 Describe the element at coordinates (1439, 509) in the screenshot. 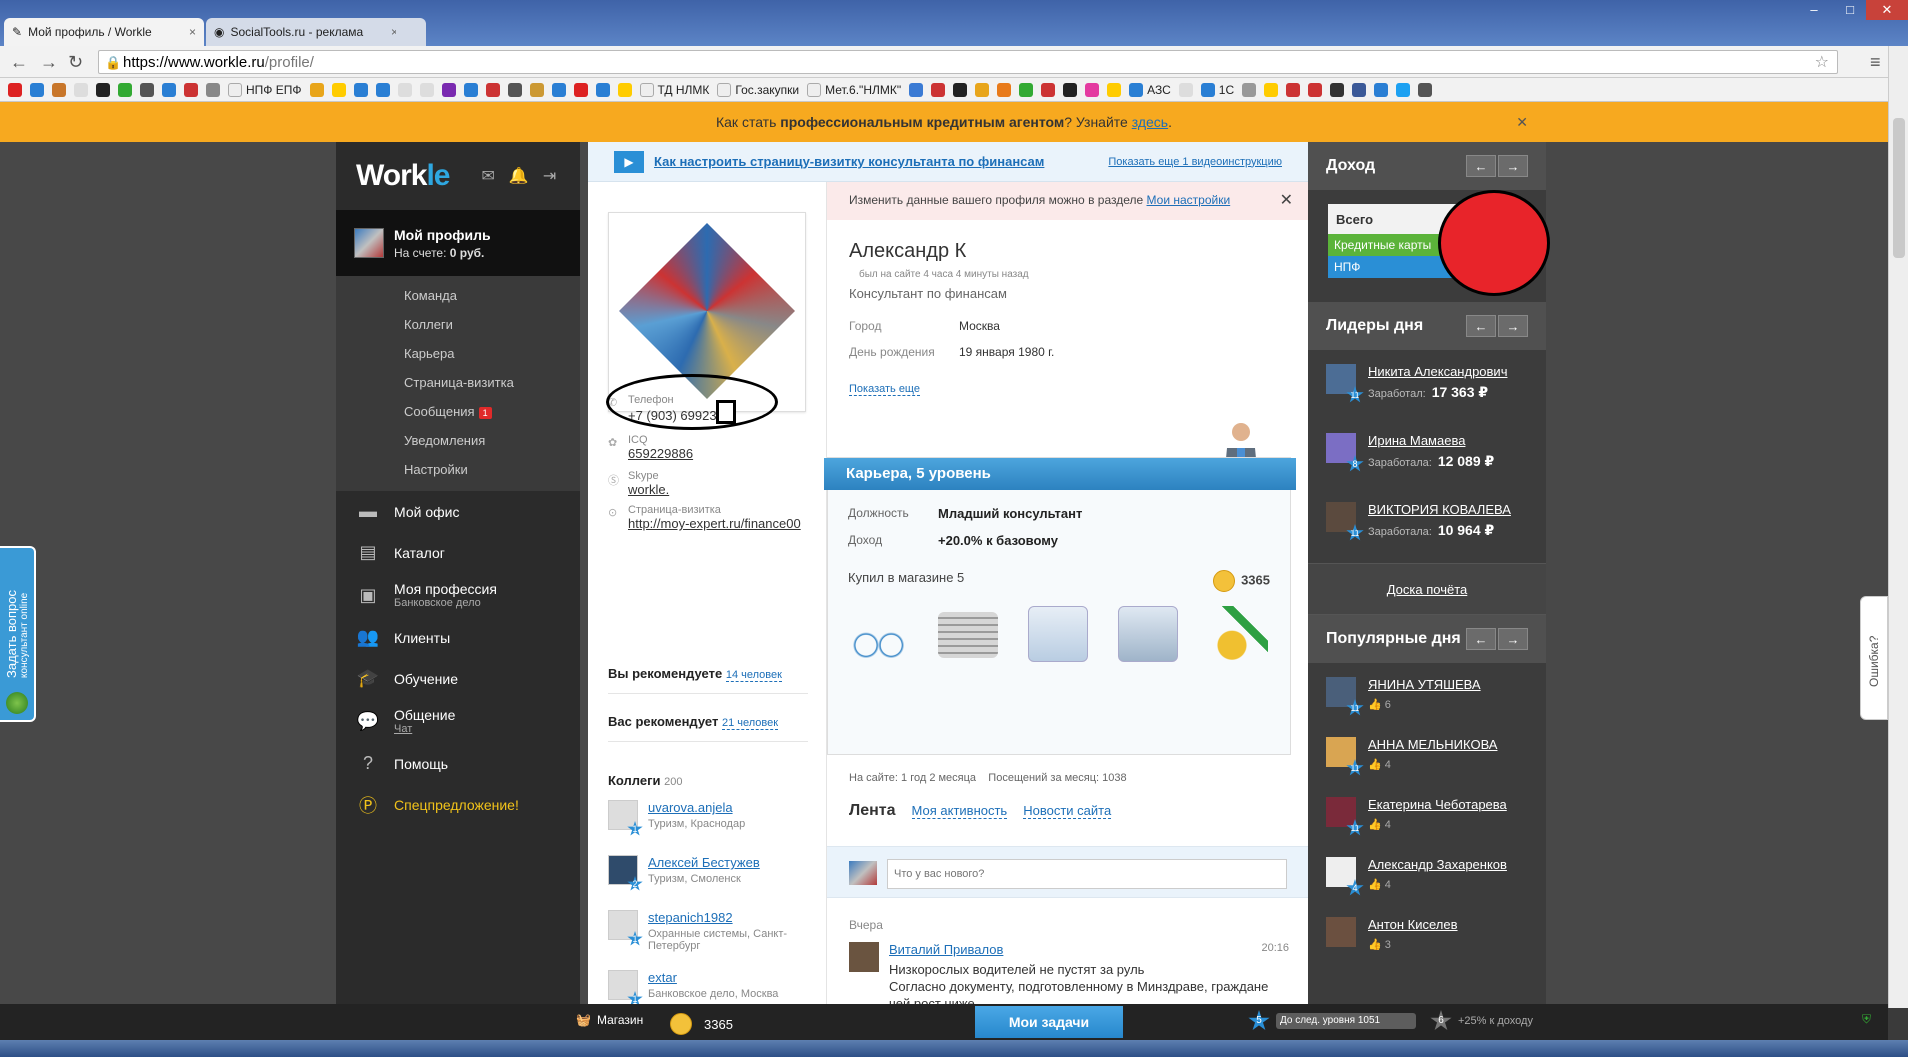

I see `leader-name: ВИКТОРИЯ КОВАЛЕВА` at that location.